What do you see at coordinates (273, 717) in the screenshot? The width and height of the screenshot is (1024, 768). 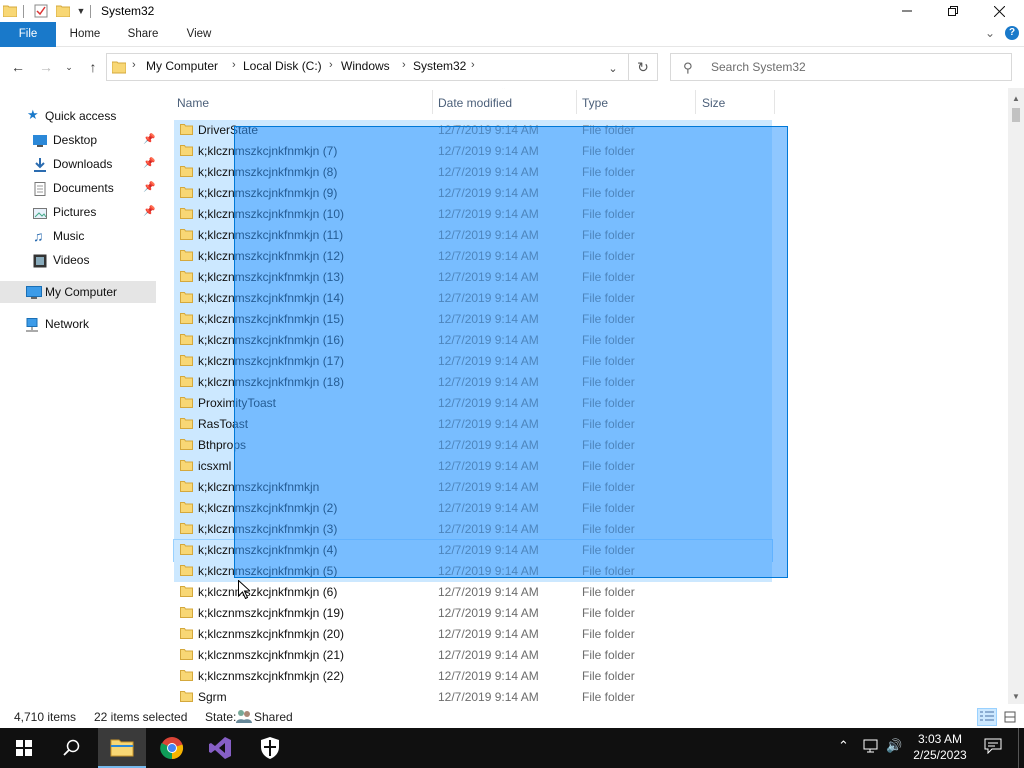 I see `state-value: Shared` at bounding box center [273, 717].